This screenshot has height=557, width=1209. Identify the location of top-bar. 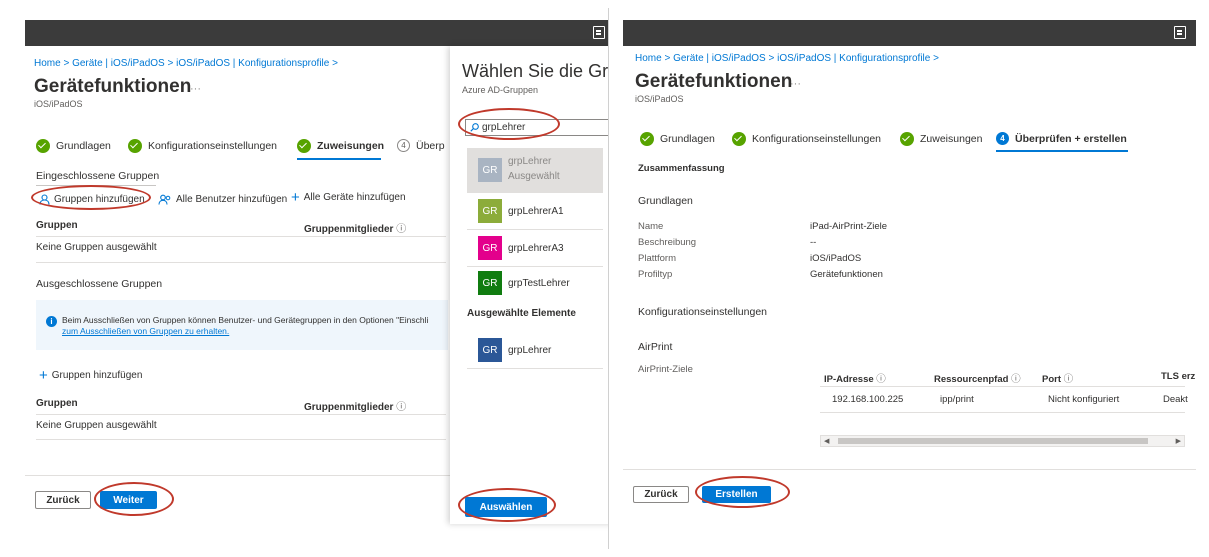
(316, 33).